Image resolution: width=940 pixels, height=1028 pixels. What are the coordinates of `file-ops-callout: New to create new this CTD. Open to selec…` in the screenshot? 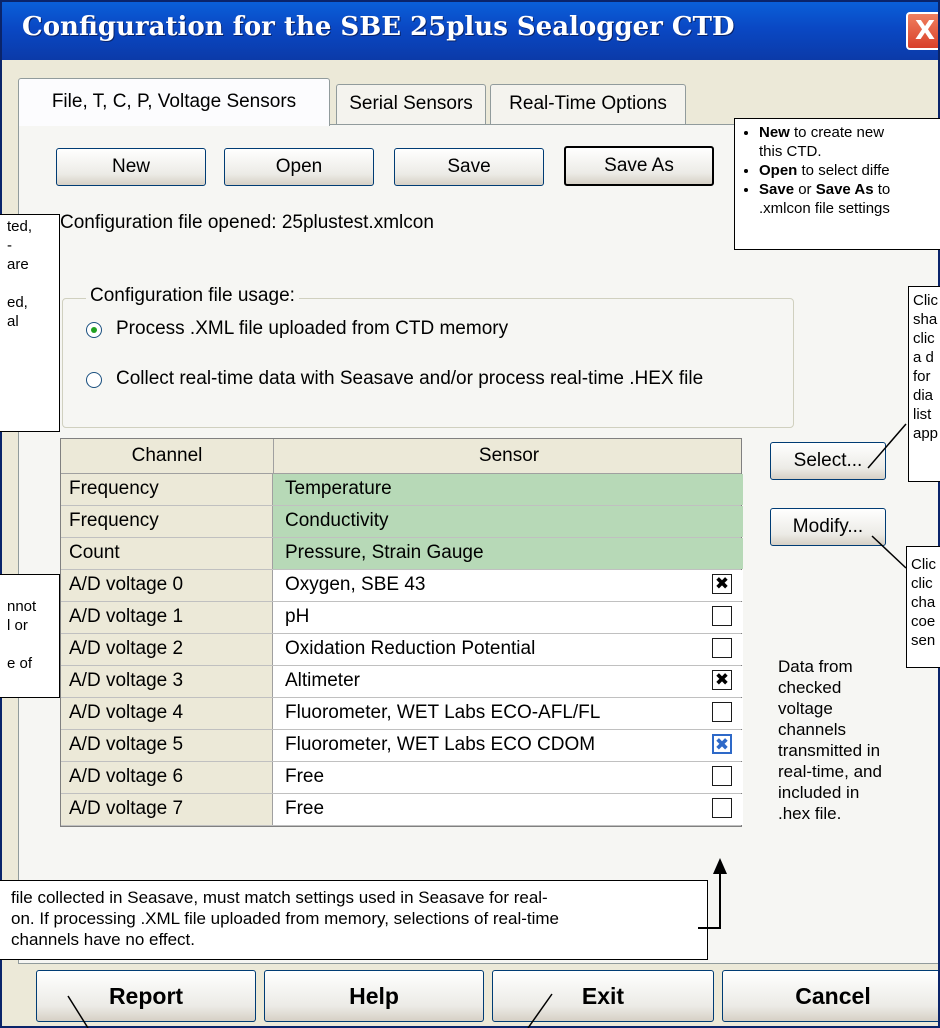 It's located at (837, 184).